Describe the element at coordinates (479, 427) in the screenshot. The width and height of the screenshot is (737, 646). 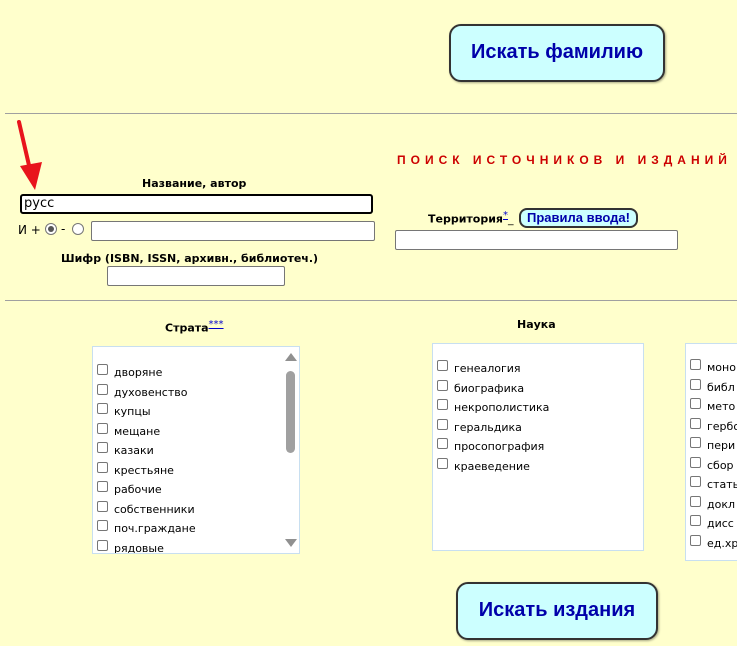
I see `checkbox-item: геральдика` at that location.